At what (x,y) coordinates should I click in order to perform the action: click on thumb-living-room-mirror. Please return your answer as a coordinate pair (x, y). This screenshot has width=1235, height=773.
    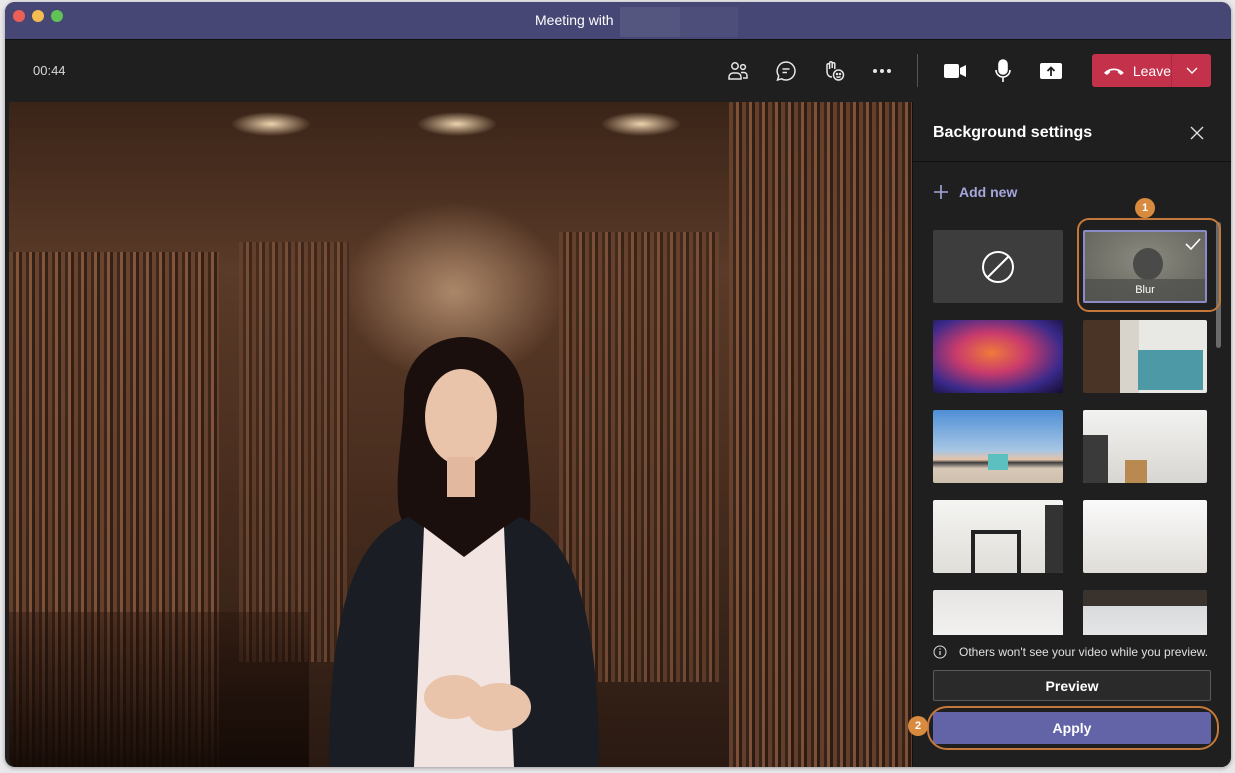
    Looking at the image, I should click on (998, 536).